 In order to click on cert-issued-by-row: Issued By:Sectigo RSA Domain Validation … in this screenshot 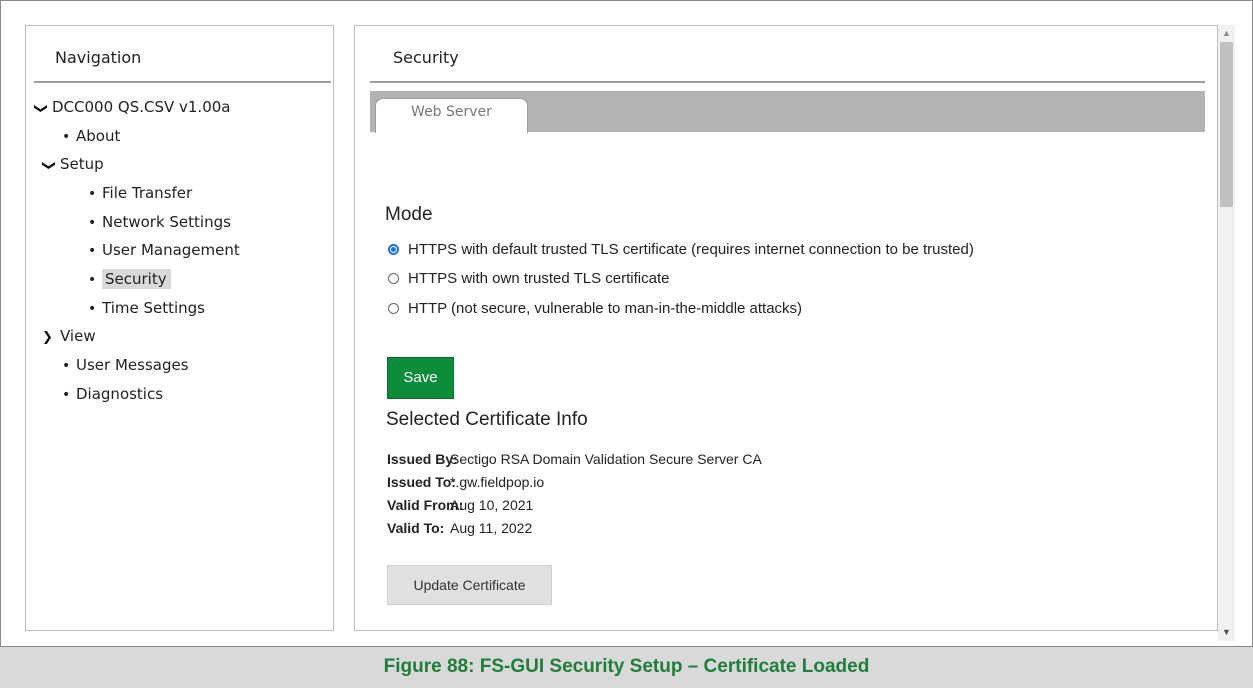, I will do `click(574, 459)`.